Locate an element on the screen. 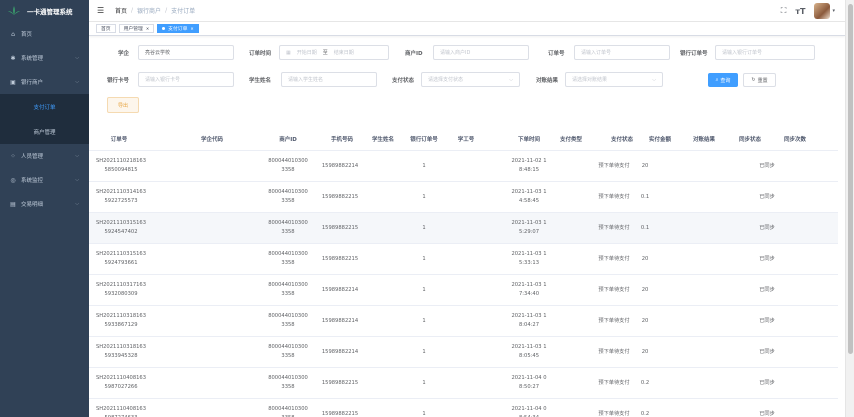 The image size is (854, 417). bank-card-label: 银行卡号 is located at coordinates (118, 81).